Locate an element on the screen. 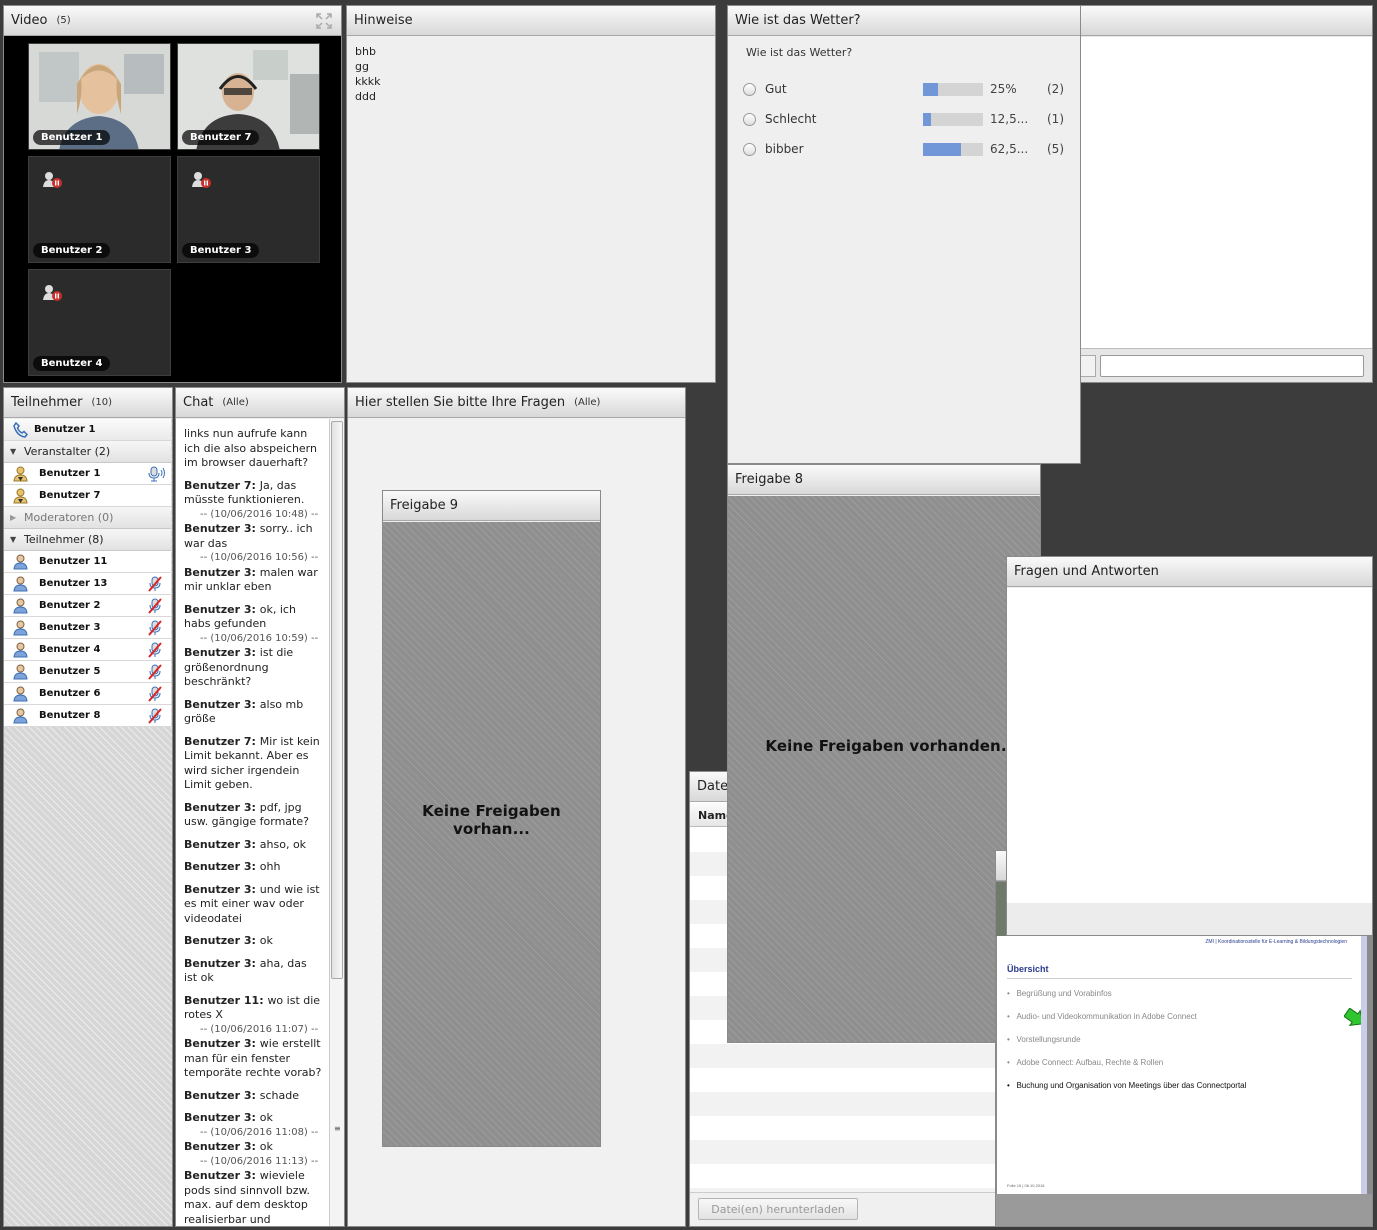  attendee-self-row: Benutzer 1 is located at coordinates (87, 430).